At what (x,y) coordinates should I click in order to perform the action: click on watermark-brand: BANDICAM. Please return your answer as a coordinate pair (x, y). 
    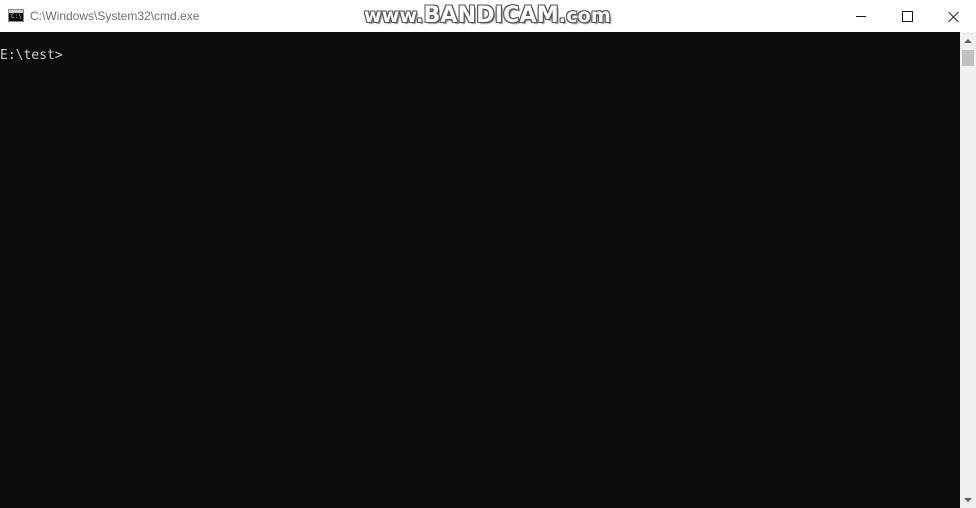
    Looking at the image, I should click on (491, 15).